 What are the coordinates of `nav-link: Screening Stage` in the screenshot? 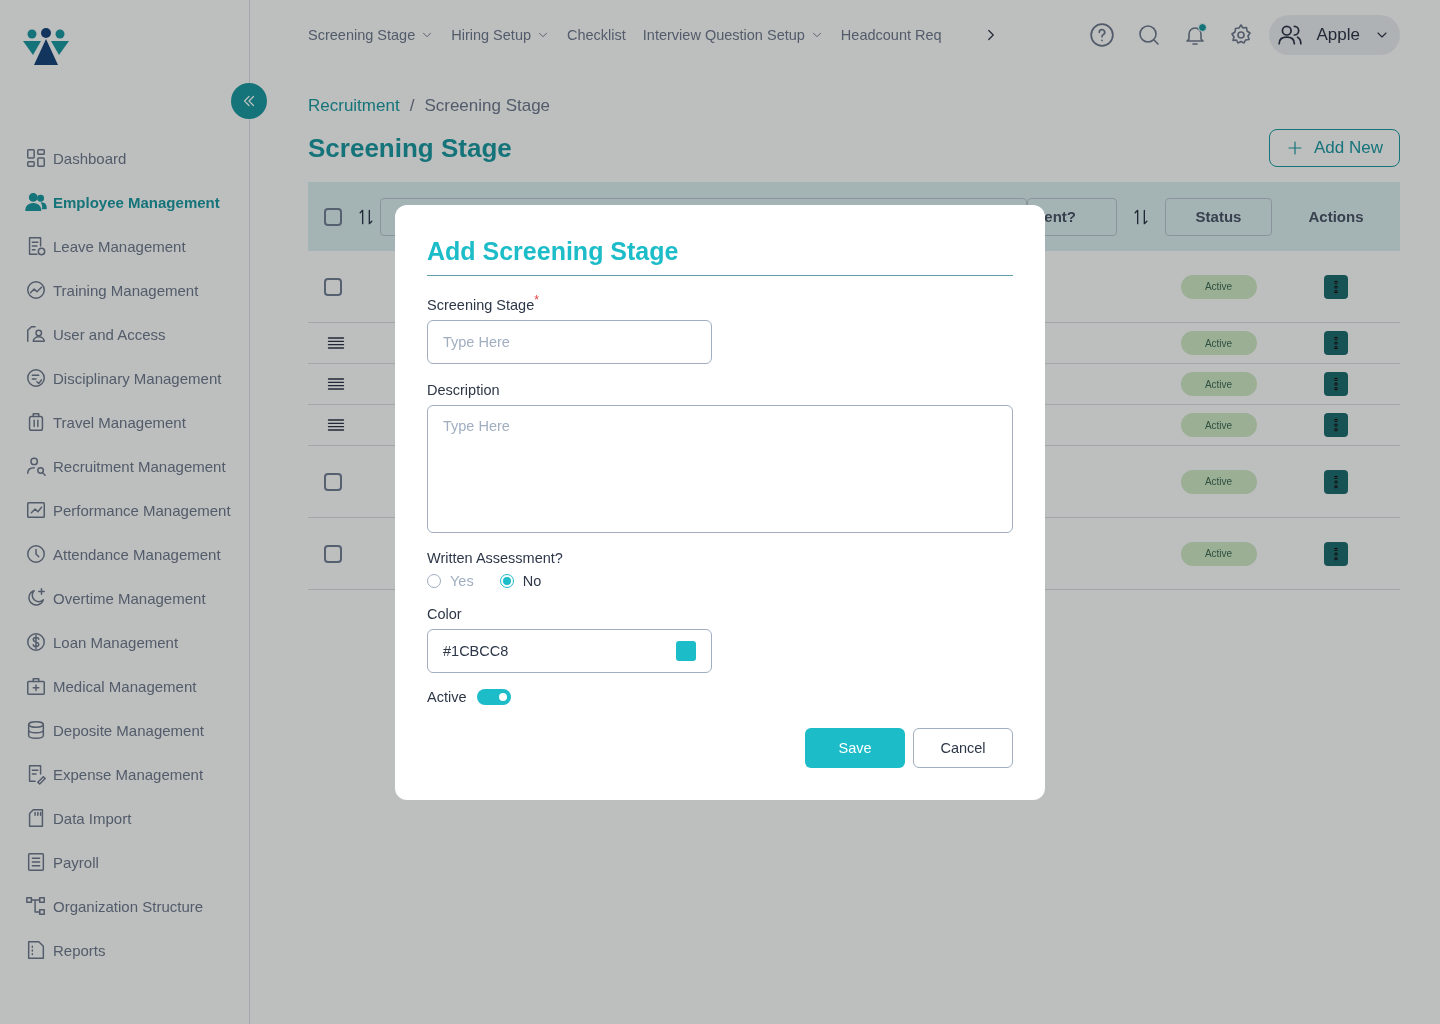 It's located at (371, 35).